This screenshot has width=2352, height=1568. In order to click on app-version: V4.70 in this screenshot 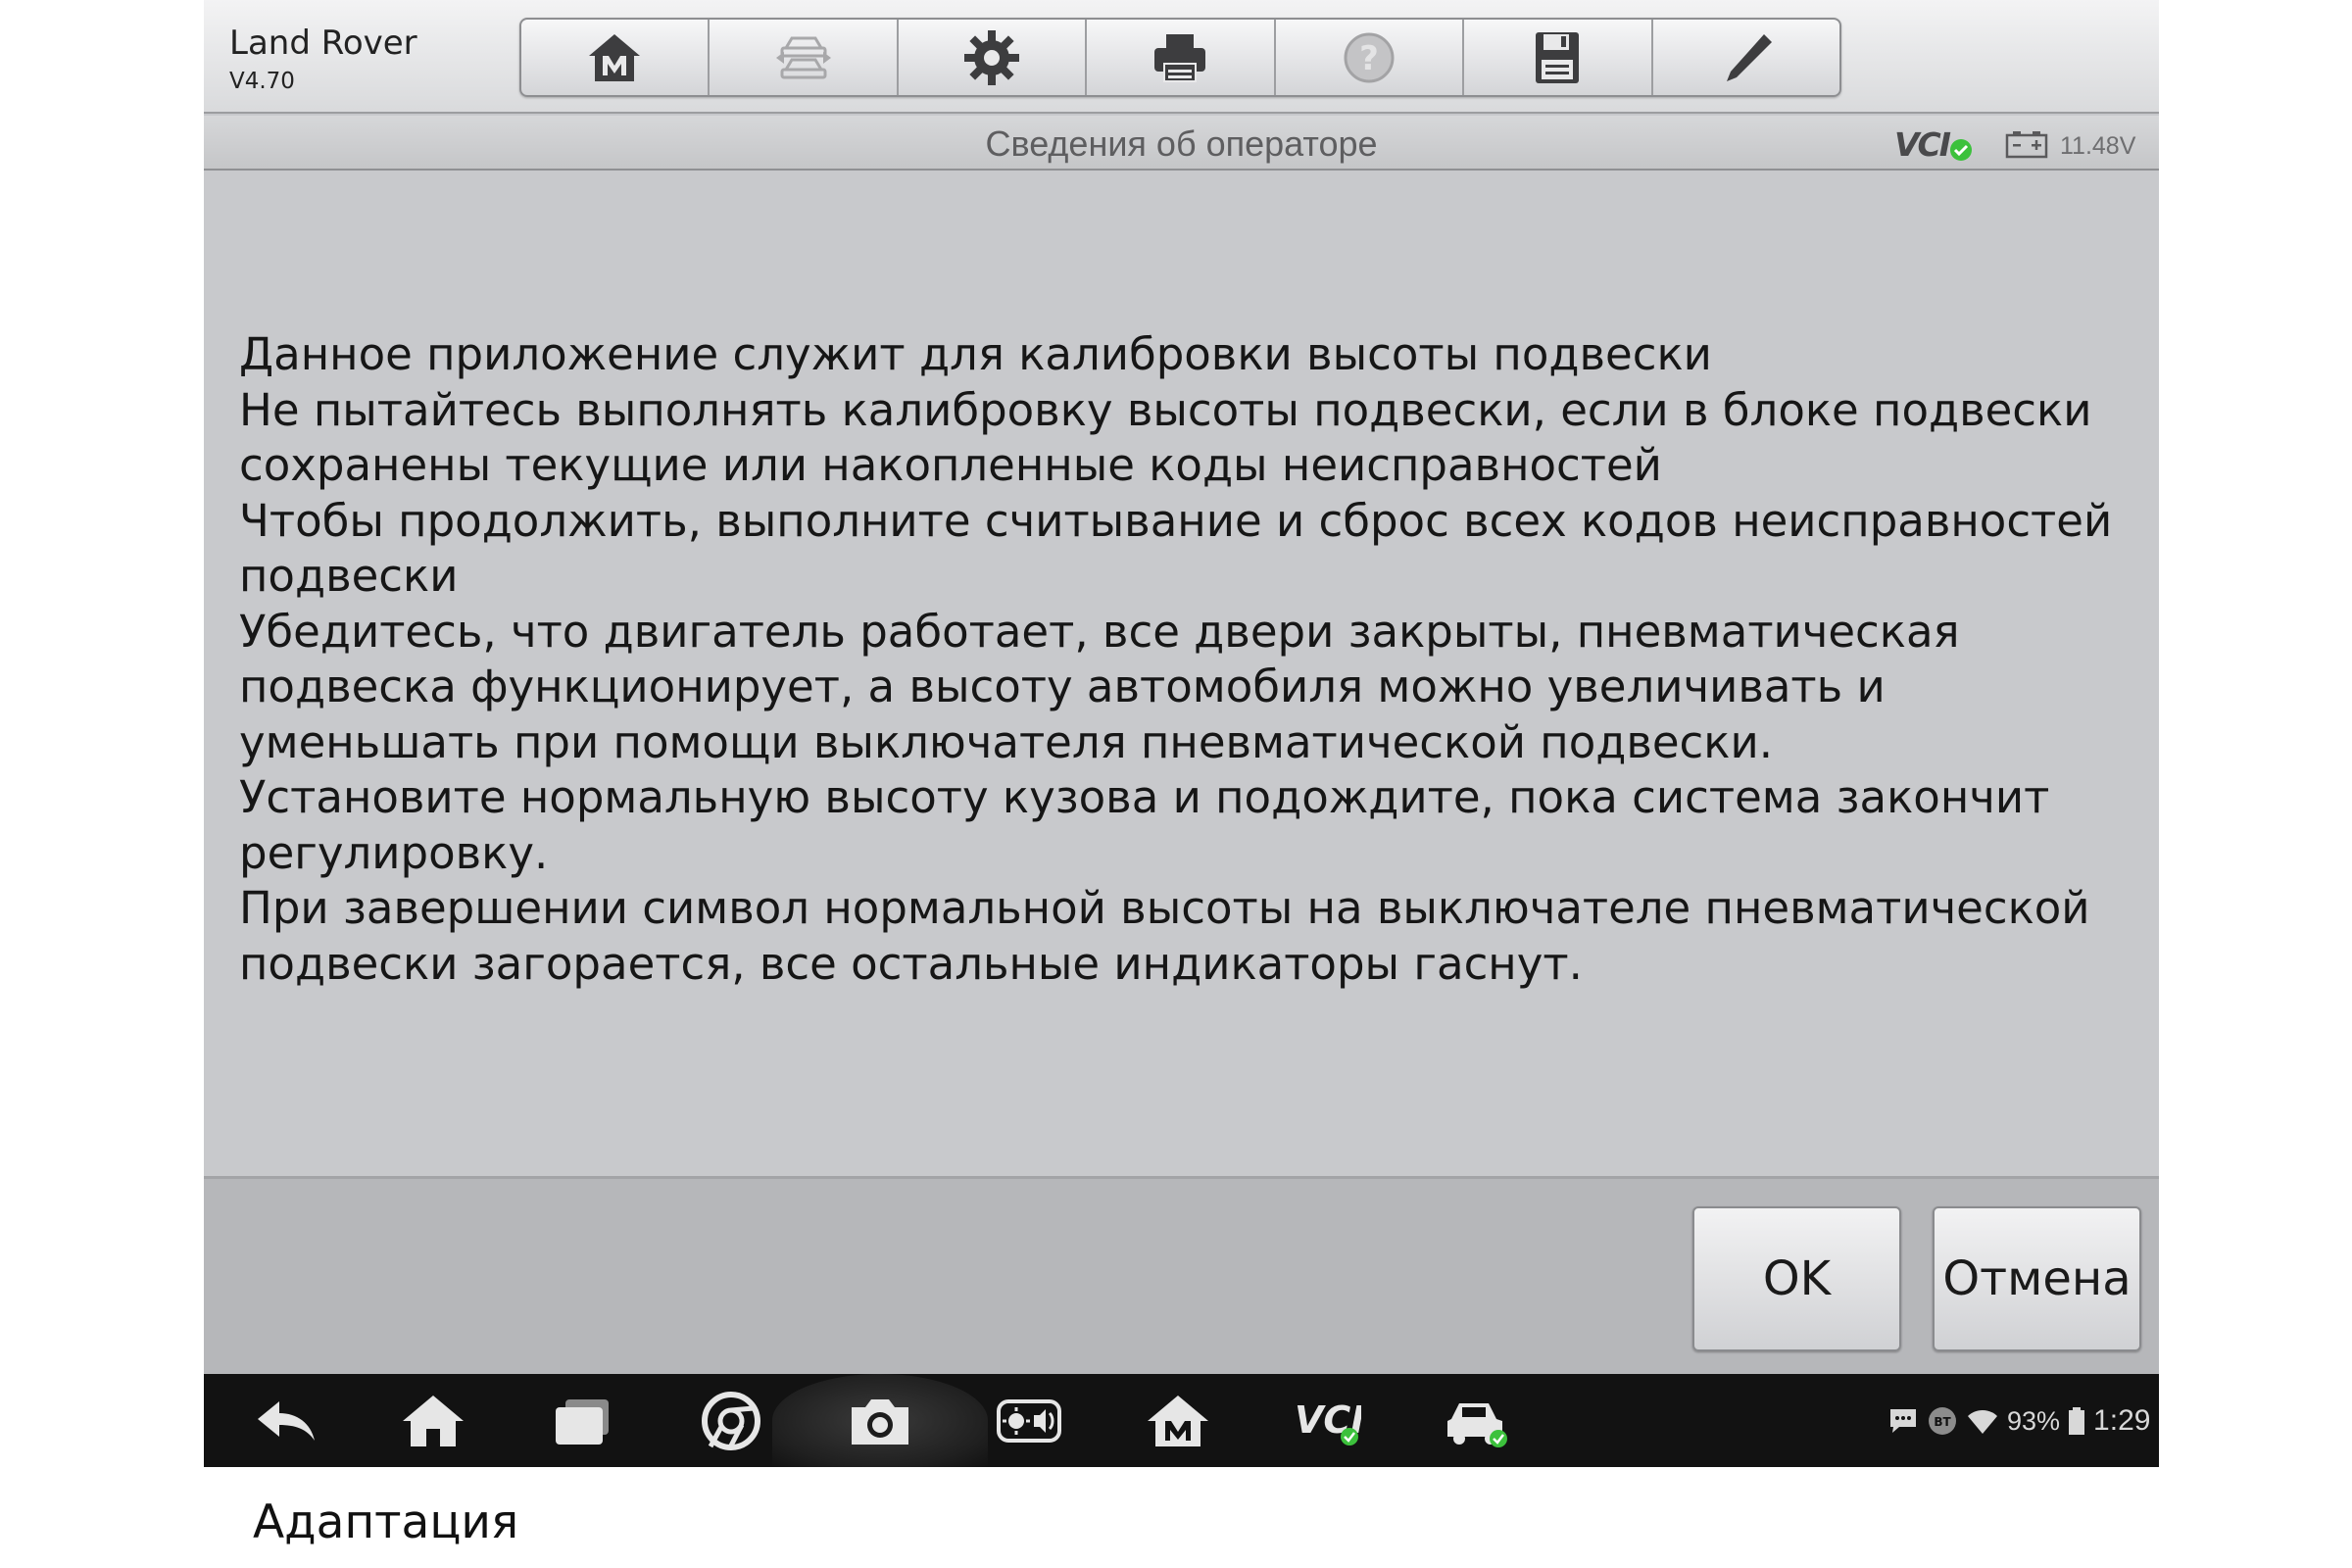, I will do `click(262, 81)`.